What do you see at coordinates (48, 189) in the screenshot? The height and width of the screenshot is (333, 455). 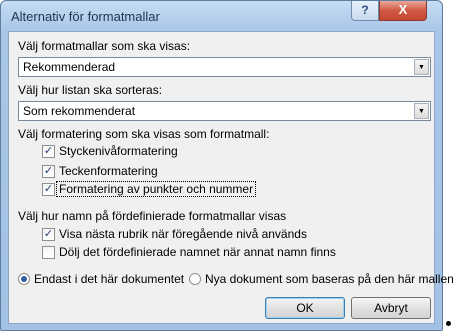 I see `bullets-numbering-checkbox: ✓` at bounding box center [48, 189].